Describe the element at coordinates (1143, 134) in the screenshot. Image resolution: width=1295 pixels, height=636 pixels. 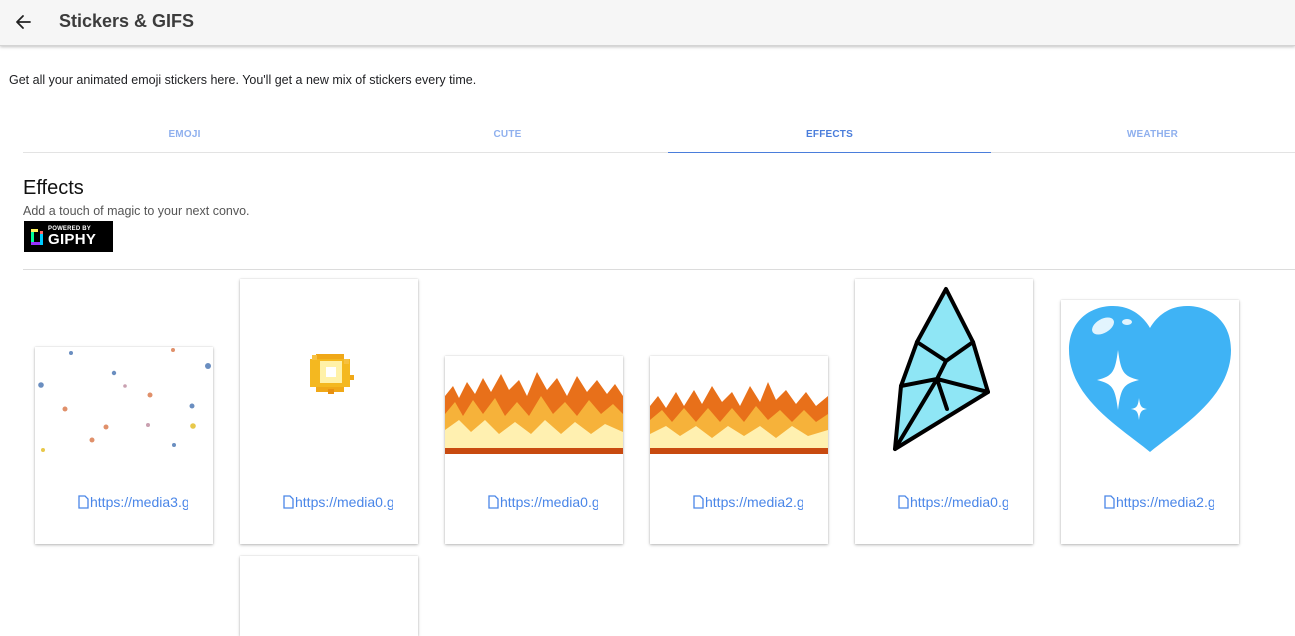
I see `tab-weather: WEATHER` at that location.